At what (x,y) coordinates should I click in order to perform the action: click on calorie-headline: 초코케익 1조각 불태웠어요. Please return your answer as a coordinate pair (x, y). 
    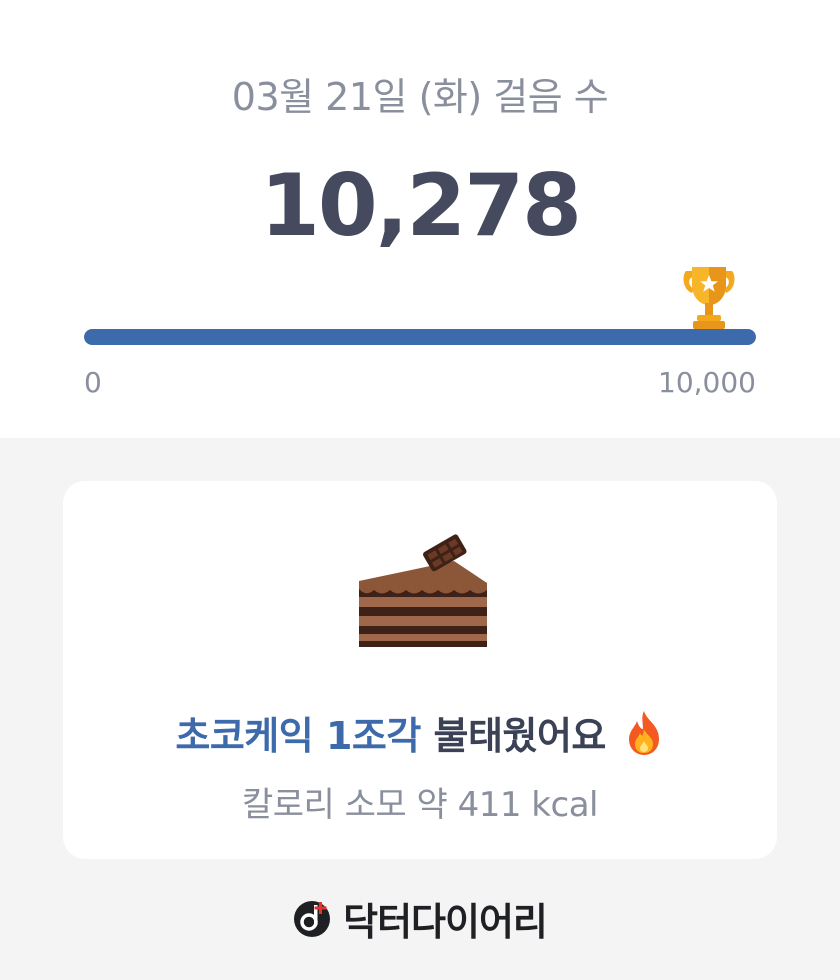
    Looking at the image, I should click on (420, 732).